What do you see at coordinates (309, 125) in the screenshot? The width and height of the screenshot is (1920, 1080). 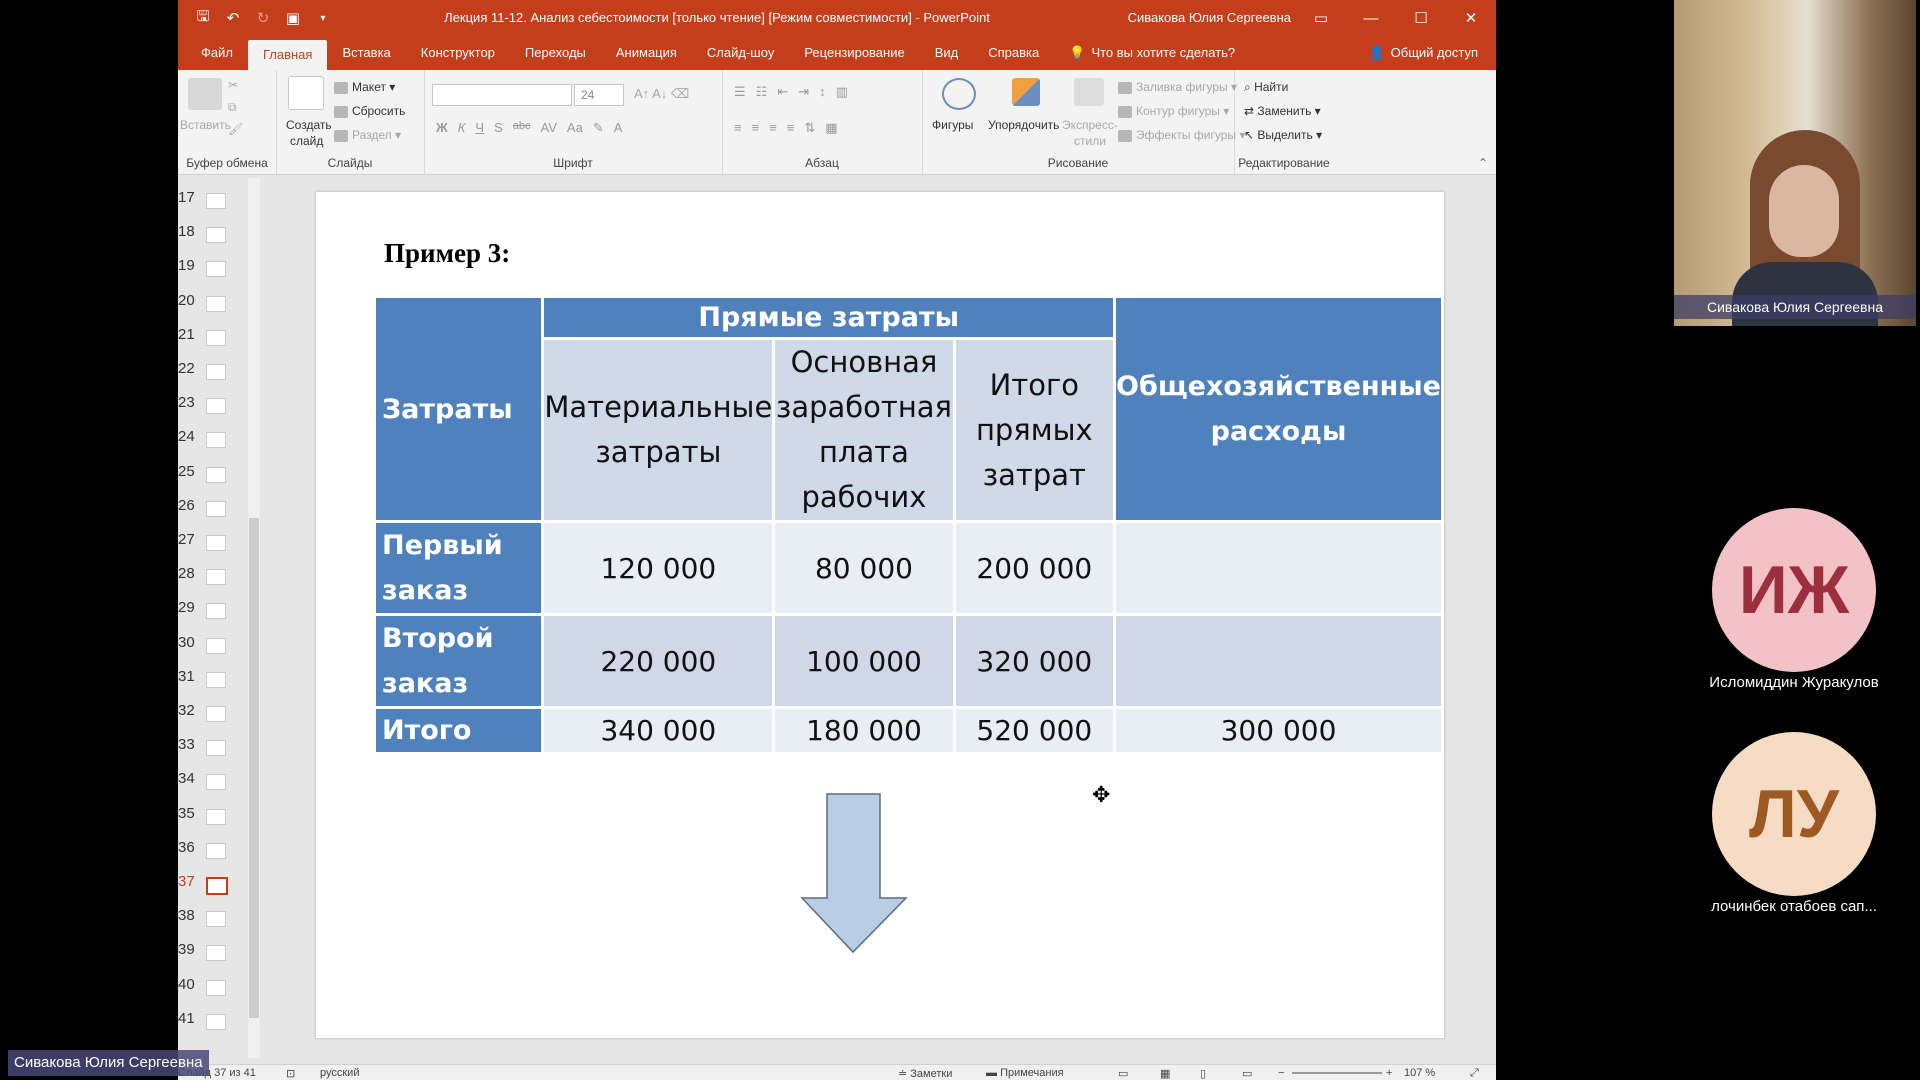 I see `new-slide-label-1: Создать` at bounding box center [309, 125].